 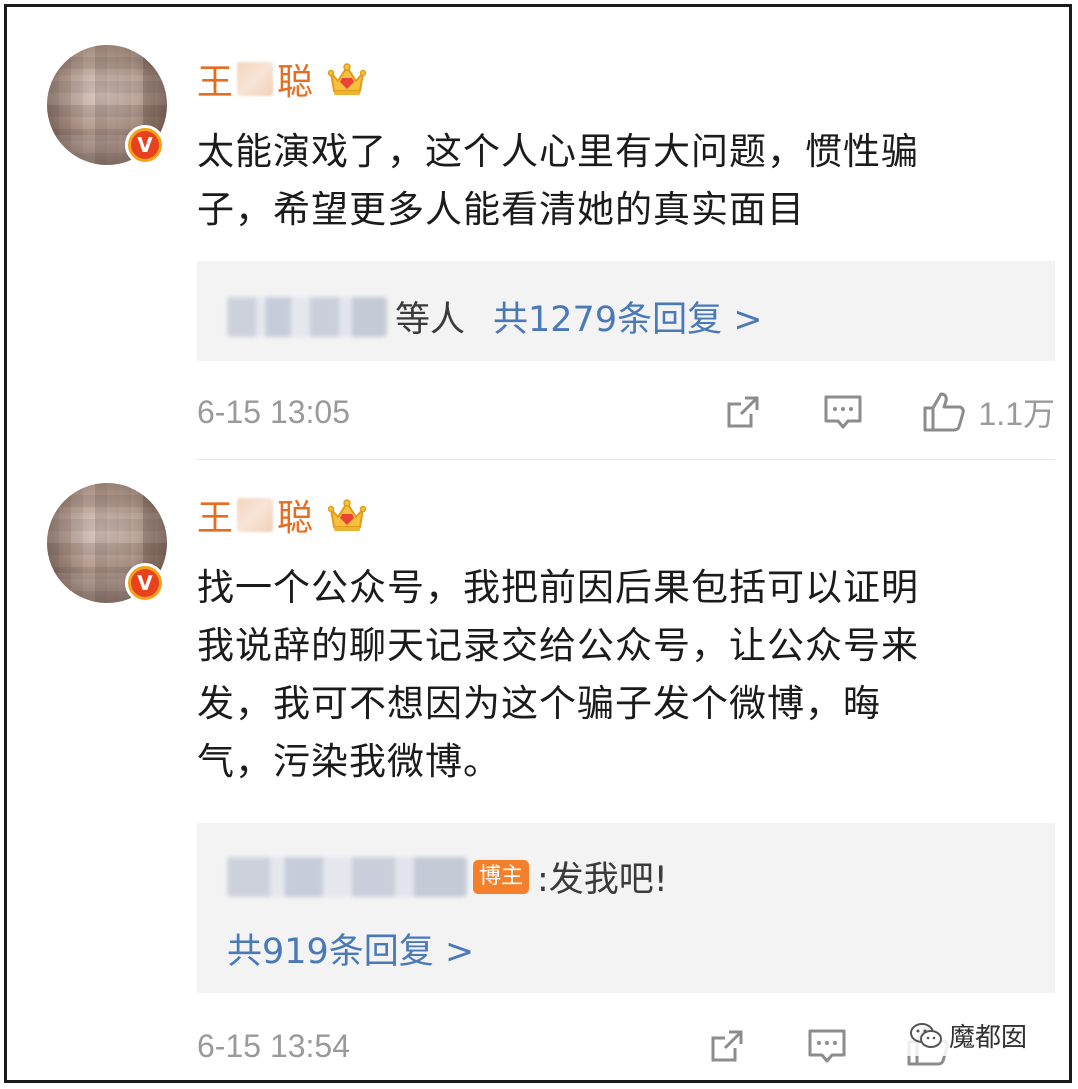 I want to click on watermark-text: 魔都囡, so click(x=987, y=1038).